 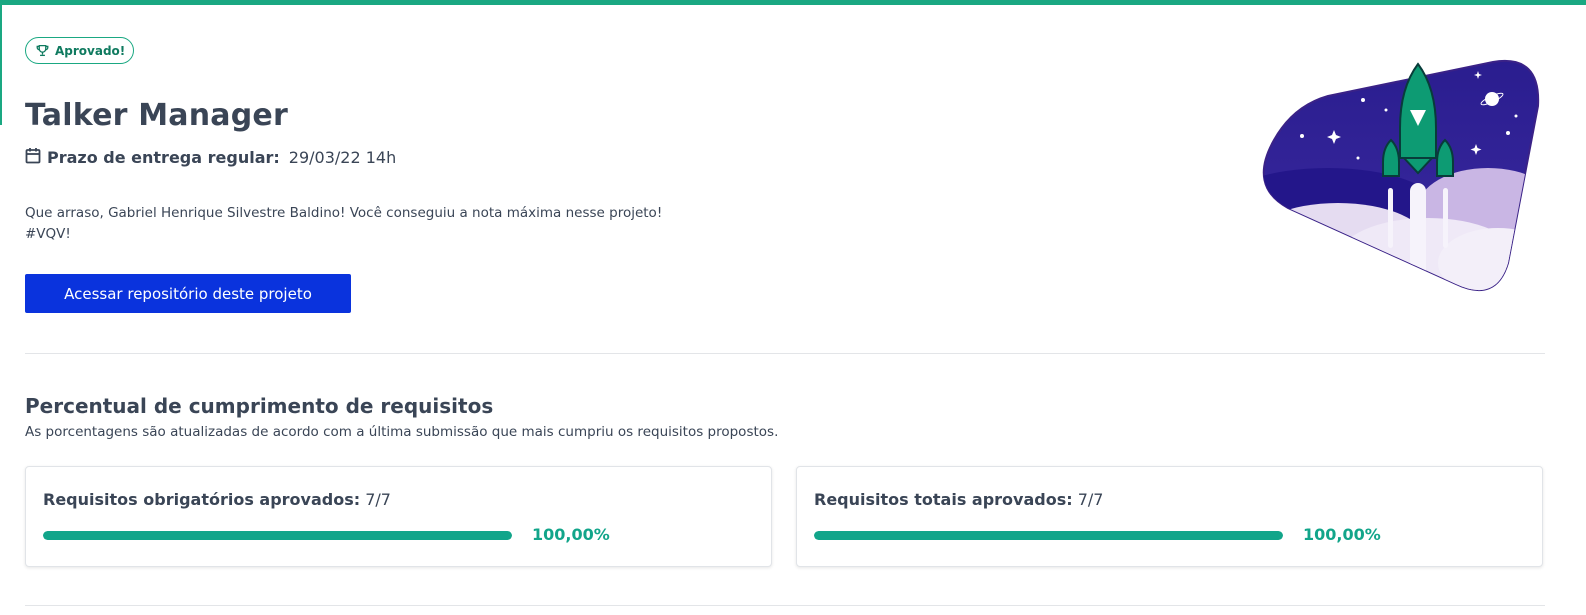 I want to click on mandatory-requirements-text: Requisitos obrigatórios aprovados: 7/7, so click(x=217, y=499).